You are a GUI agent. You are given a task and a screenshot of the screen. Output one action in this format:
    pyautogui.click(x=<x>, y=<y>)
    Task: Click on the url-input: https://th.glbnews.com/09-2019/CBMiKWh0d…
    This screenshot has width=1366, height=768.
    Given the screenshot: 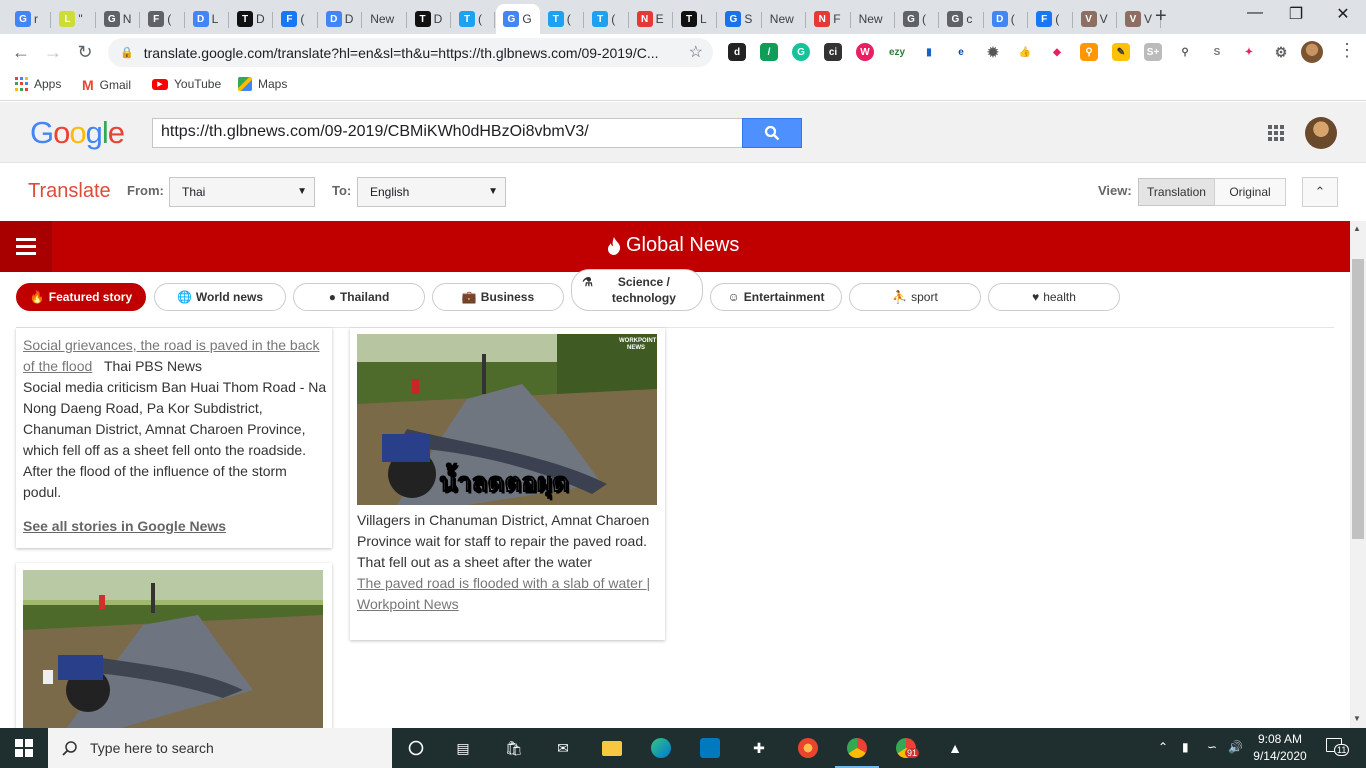 What is the action you would take?
    pyautogui.click(x=447, y=133)
    